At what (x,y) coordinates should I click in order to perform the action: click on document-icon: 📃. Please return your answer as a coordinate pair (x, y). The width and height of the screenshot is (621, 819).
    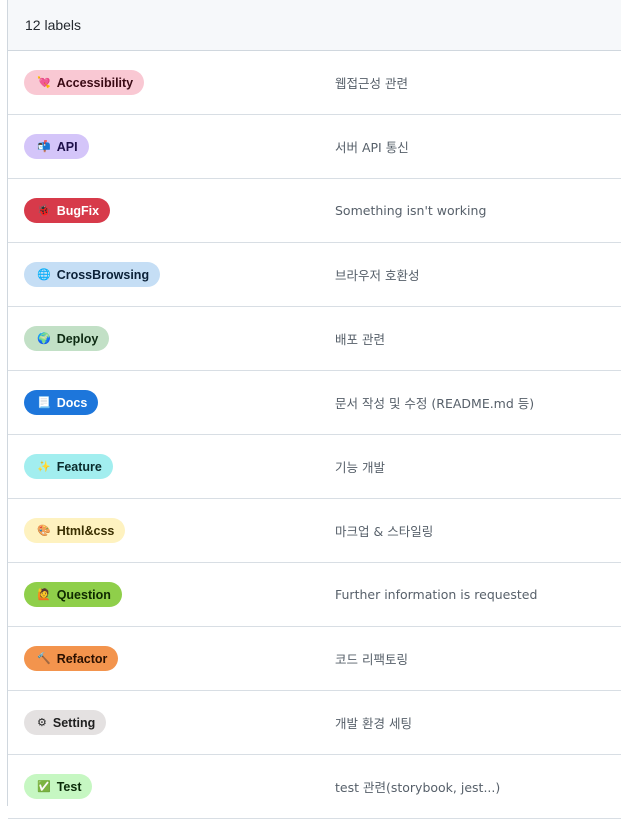
    Looking at the image, I should click on (44, 402).